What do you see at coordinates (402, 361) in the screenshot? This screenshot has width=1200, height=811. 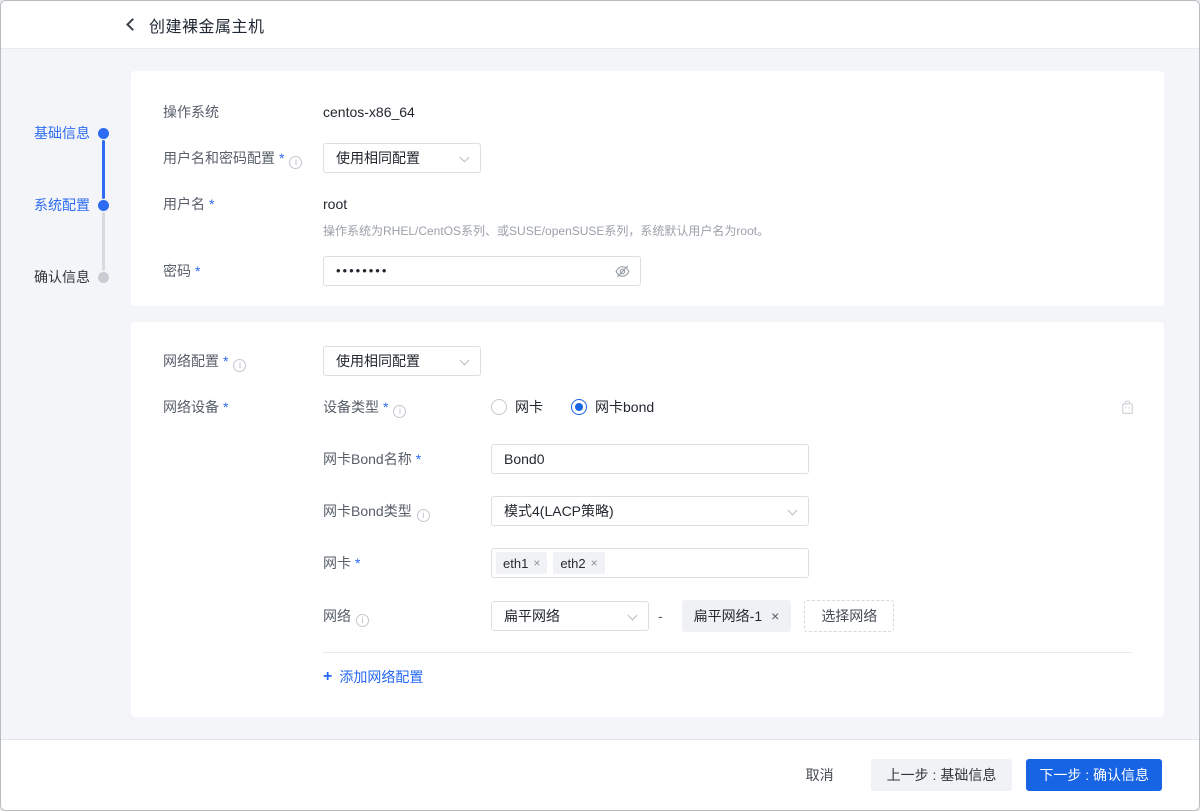 I see `network-config-select: 使用相同配置` at bounding box center [402, 361].